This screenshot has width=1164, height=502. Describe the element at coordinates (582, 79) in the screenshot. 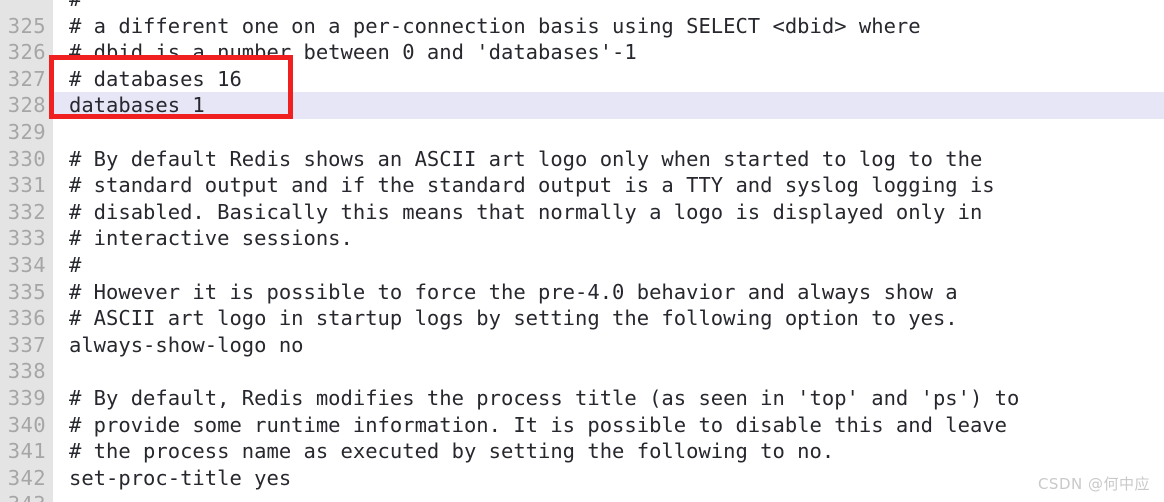

I see `code-line: 327 # databases 16` at that location.